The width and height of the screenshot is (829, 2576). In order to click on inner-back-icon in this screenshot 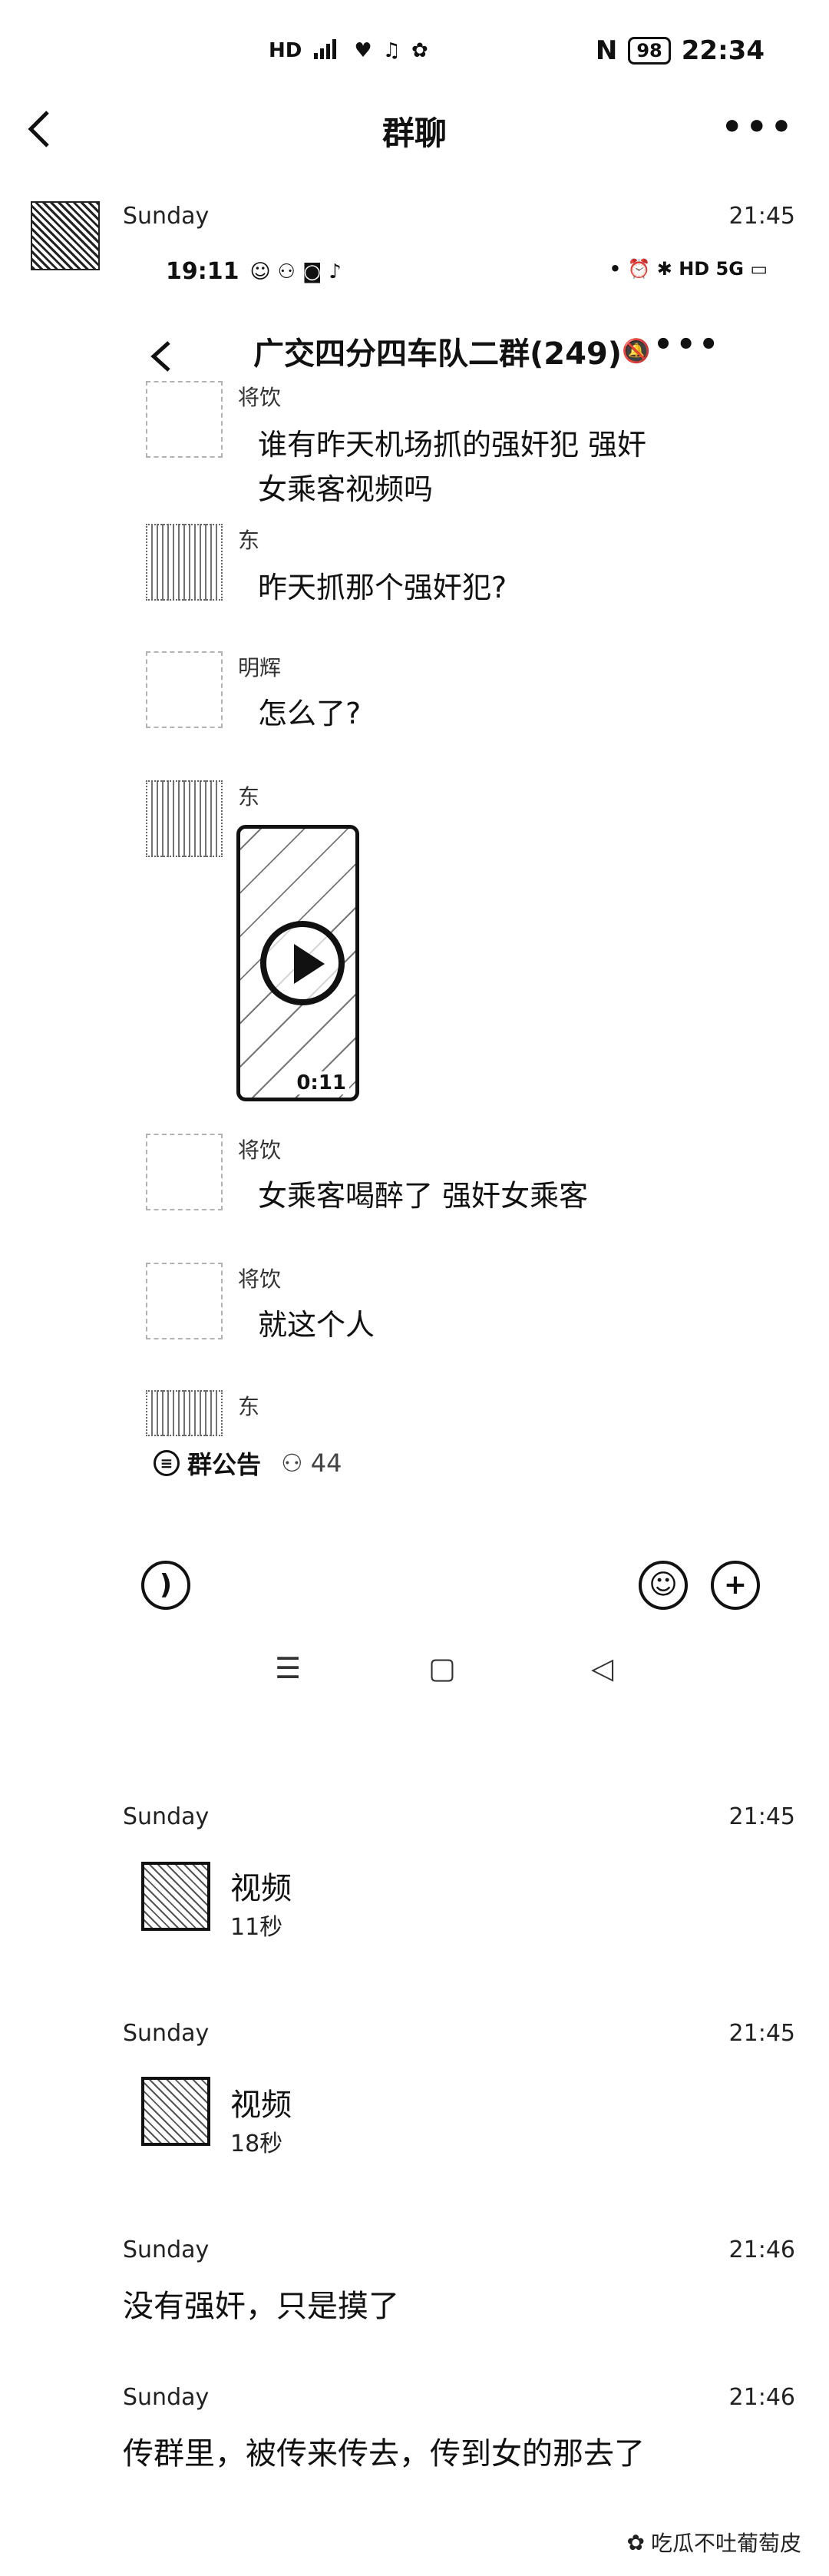, I will do `click(161, 356)`.